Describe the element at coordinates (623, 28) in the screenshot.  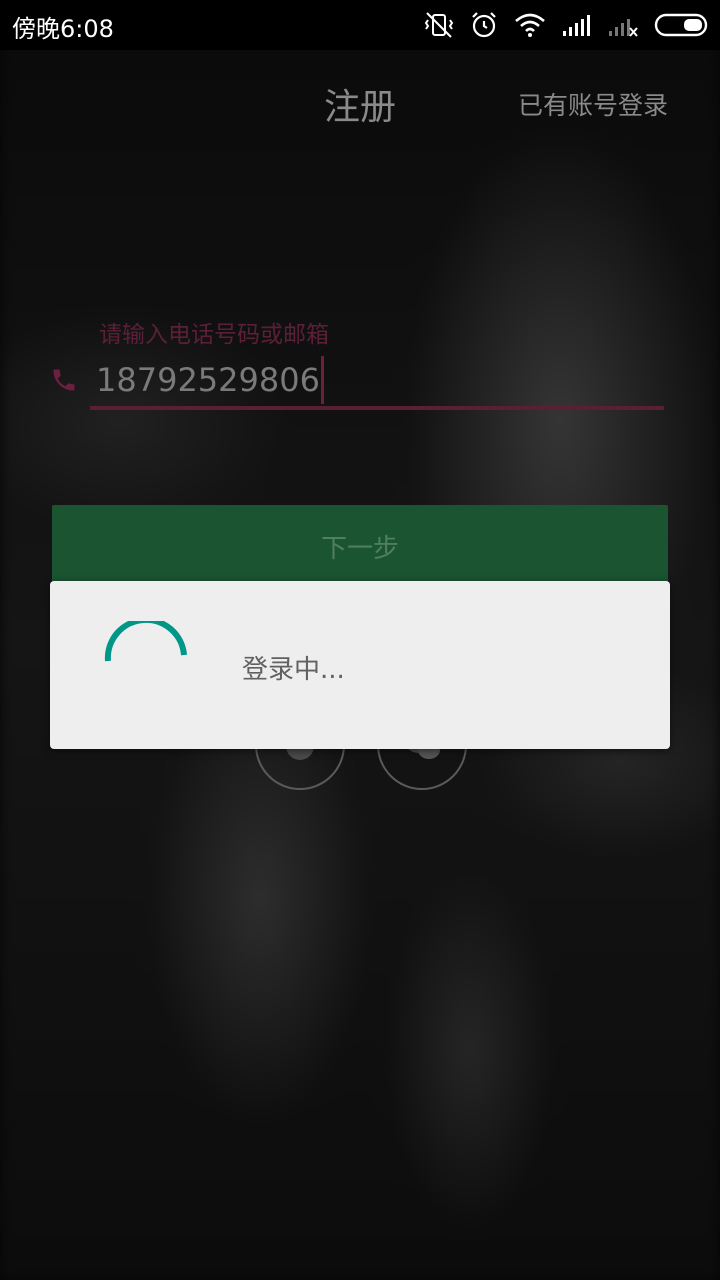
I see `signal-no-sim-icon` at that location.